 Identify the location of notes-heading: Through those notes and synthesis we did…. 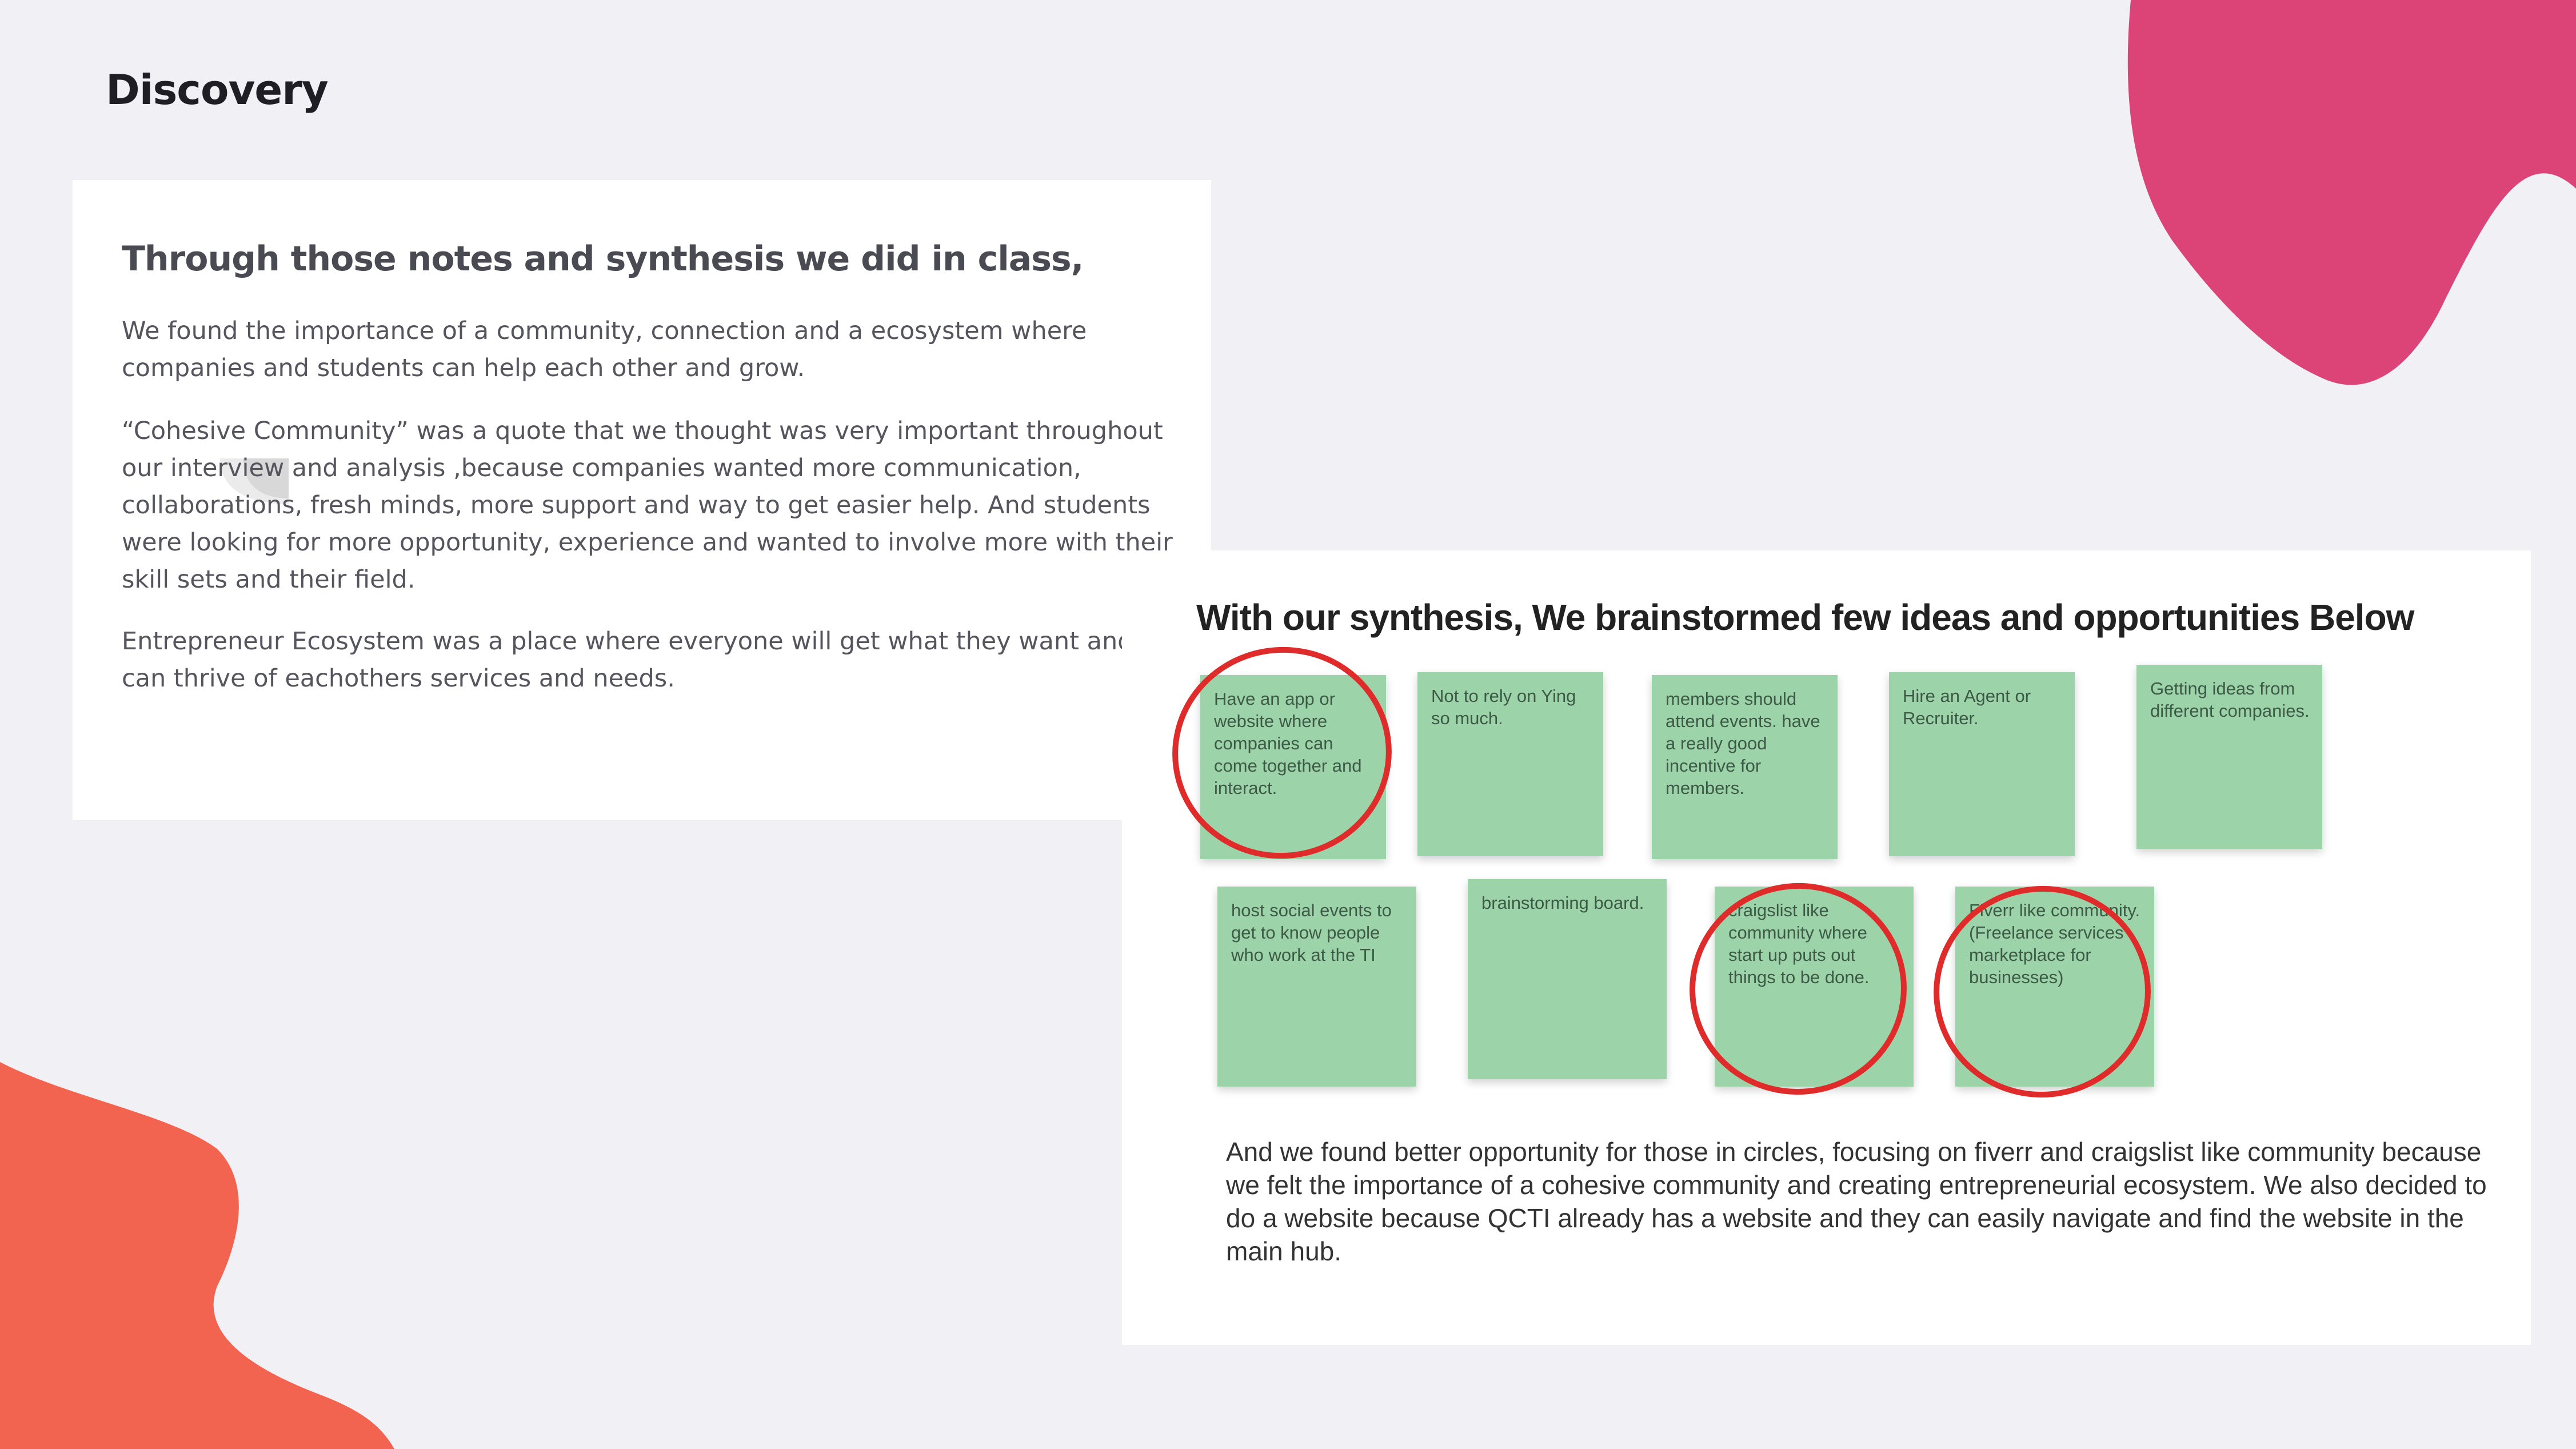
(603, 259).